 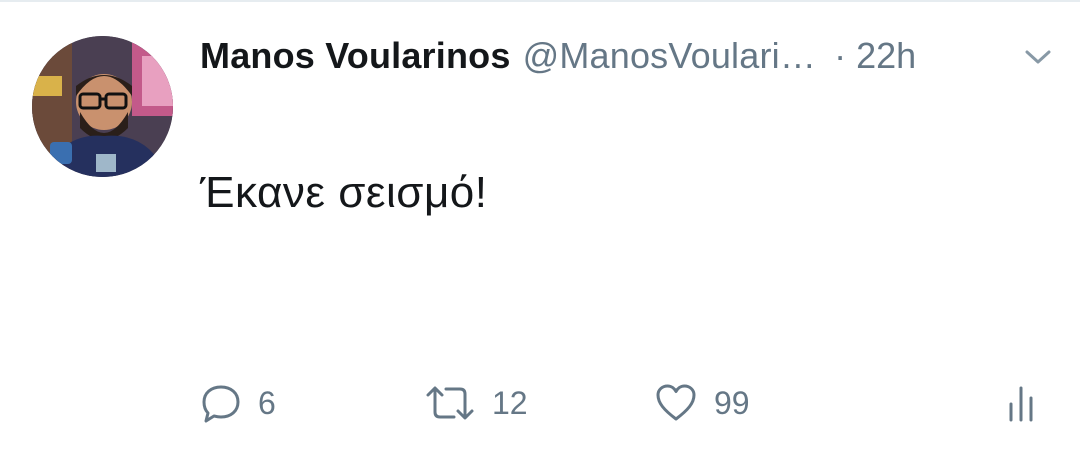 What do you see at coordinates (344, 192) in the screenshot?
I see `tweet-text: Έκανε σεισμό!` at bounding box center [344, 192].